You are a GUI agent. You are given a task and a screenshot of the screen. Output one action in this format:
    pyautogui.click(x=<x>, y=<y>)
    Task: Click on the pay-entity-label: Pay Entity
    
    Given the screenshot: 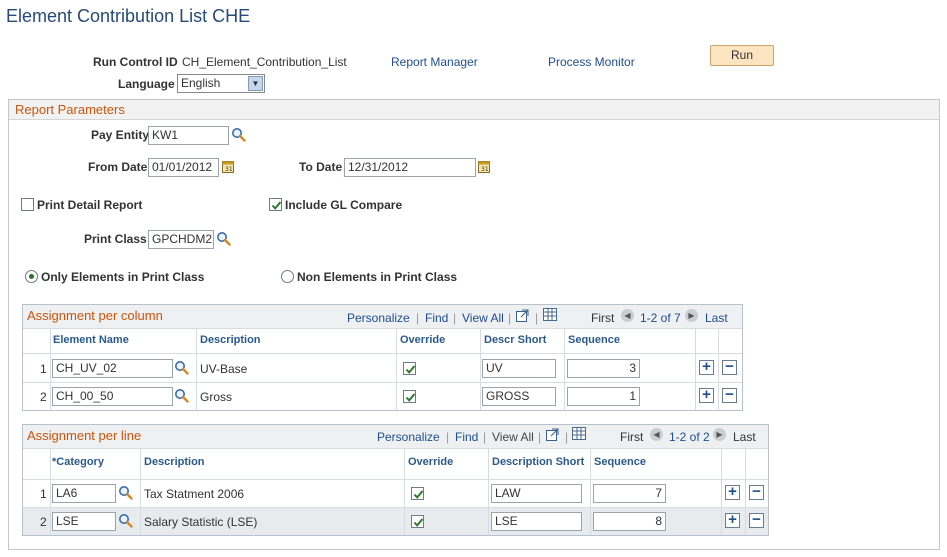 What is the action you would take?
    pyautogui.click(x=120, y=135)
    